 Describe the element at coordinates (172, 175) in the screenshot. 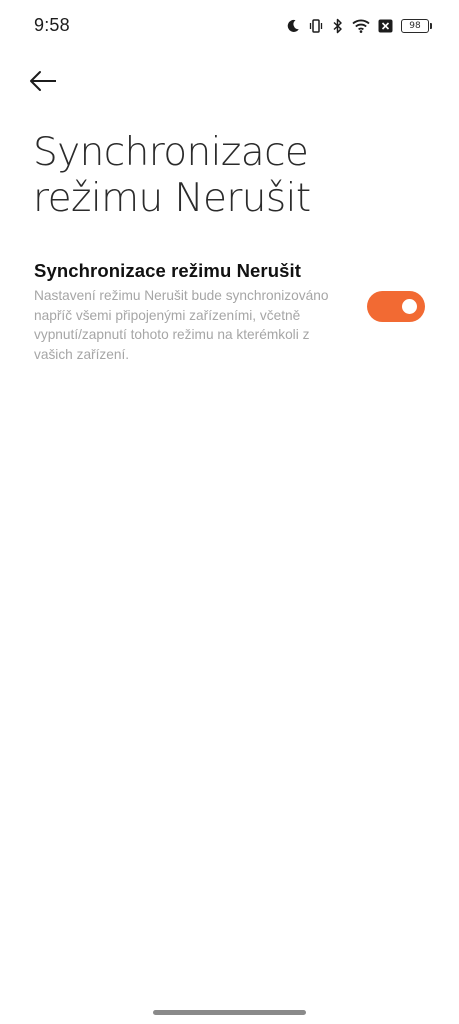

I see `page-title: Synchronizace režimu Nerušit` at that location.